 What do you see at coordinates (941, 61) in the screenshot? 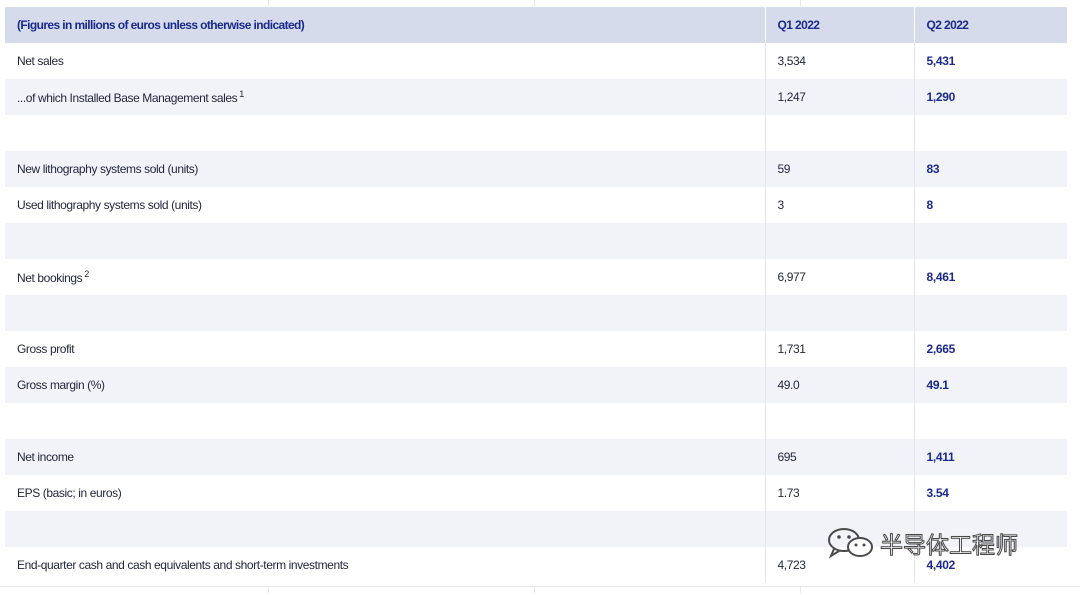
I see `row-value-q2: 5,431` at bounding box center [941, 61].